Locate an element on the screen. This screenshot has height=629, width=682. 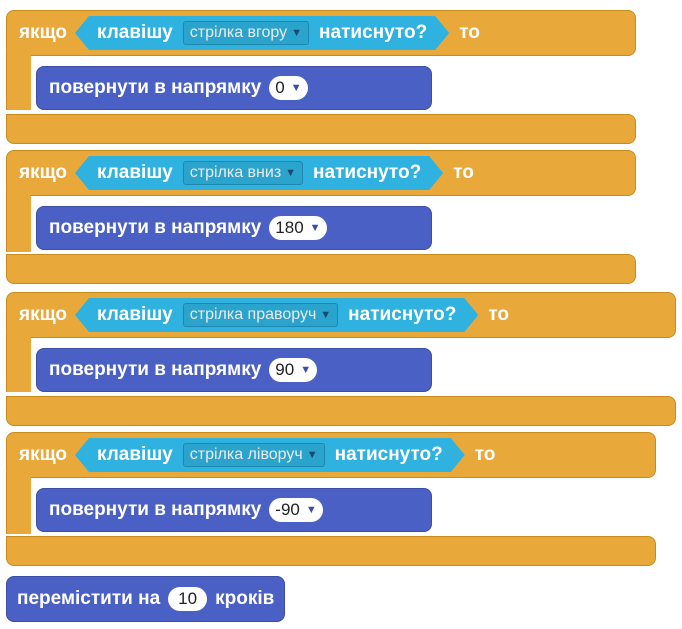
steps-input: 10 is located at coordinates (188, 599).